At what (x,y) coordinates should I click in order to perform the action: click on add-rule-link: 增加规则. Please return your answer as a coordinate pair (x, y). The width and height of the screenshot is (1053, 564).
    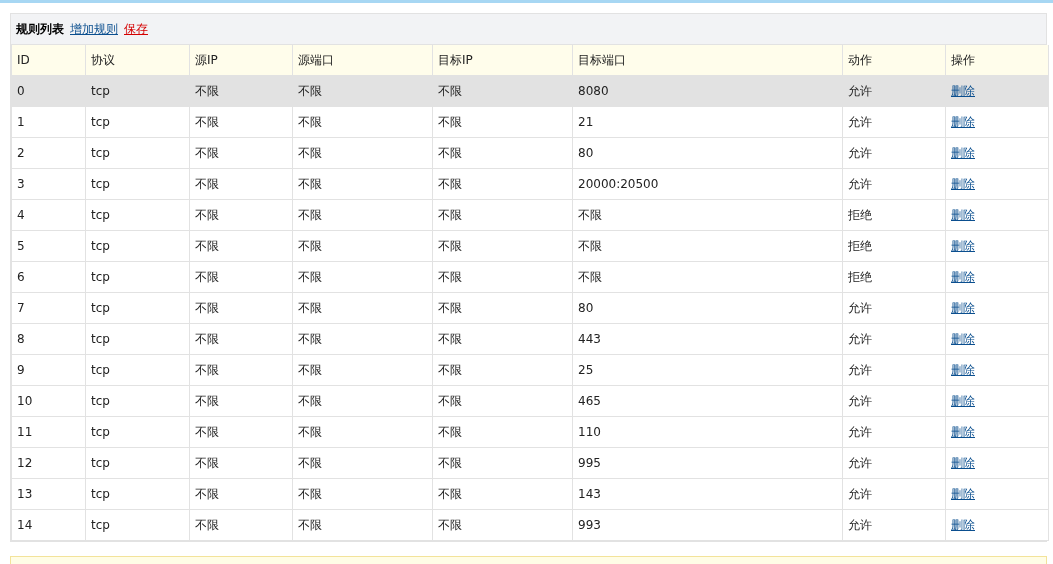
    Looking at the image, I should click on (94, 29).